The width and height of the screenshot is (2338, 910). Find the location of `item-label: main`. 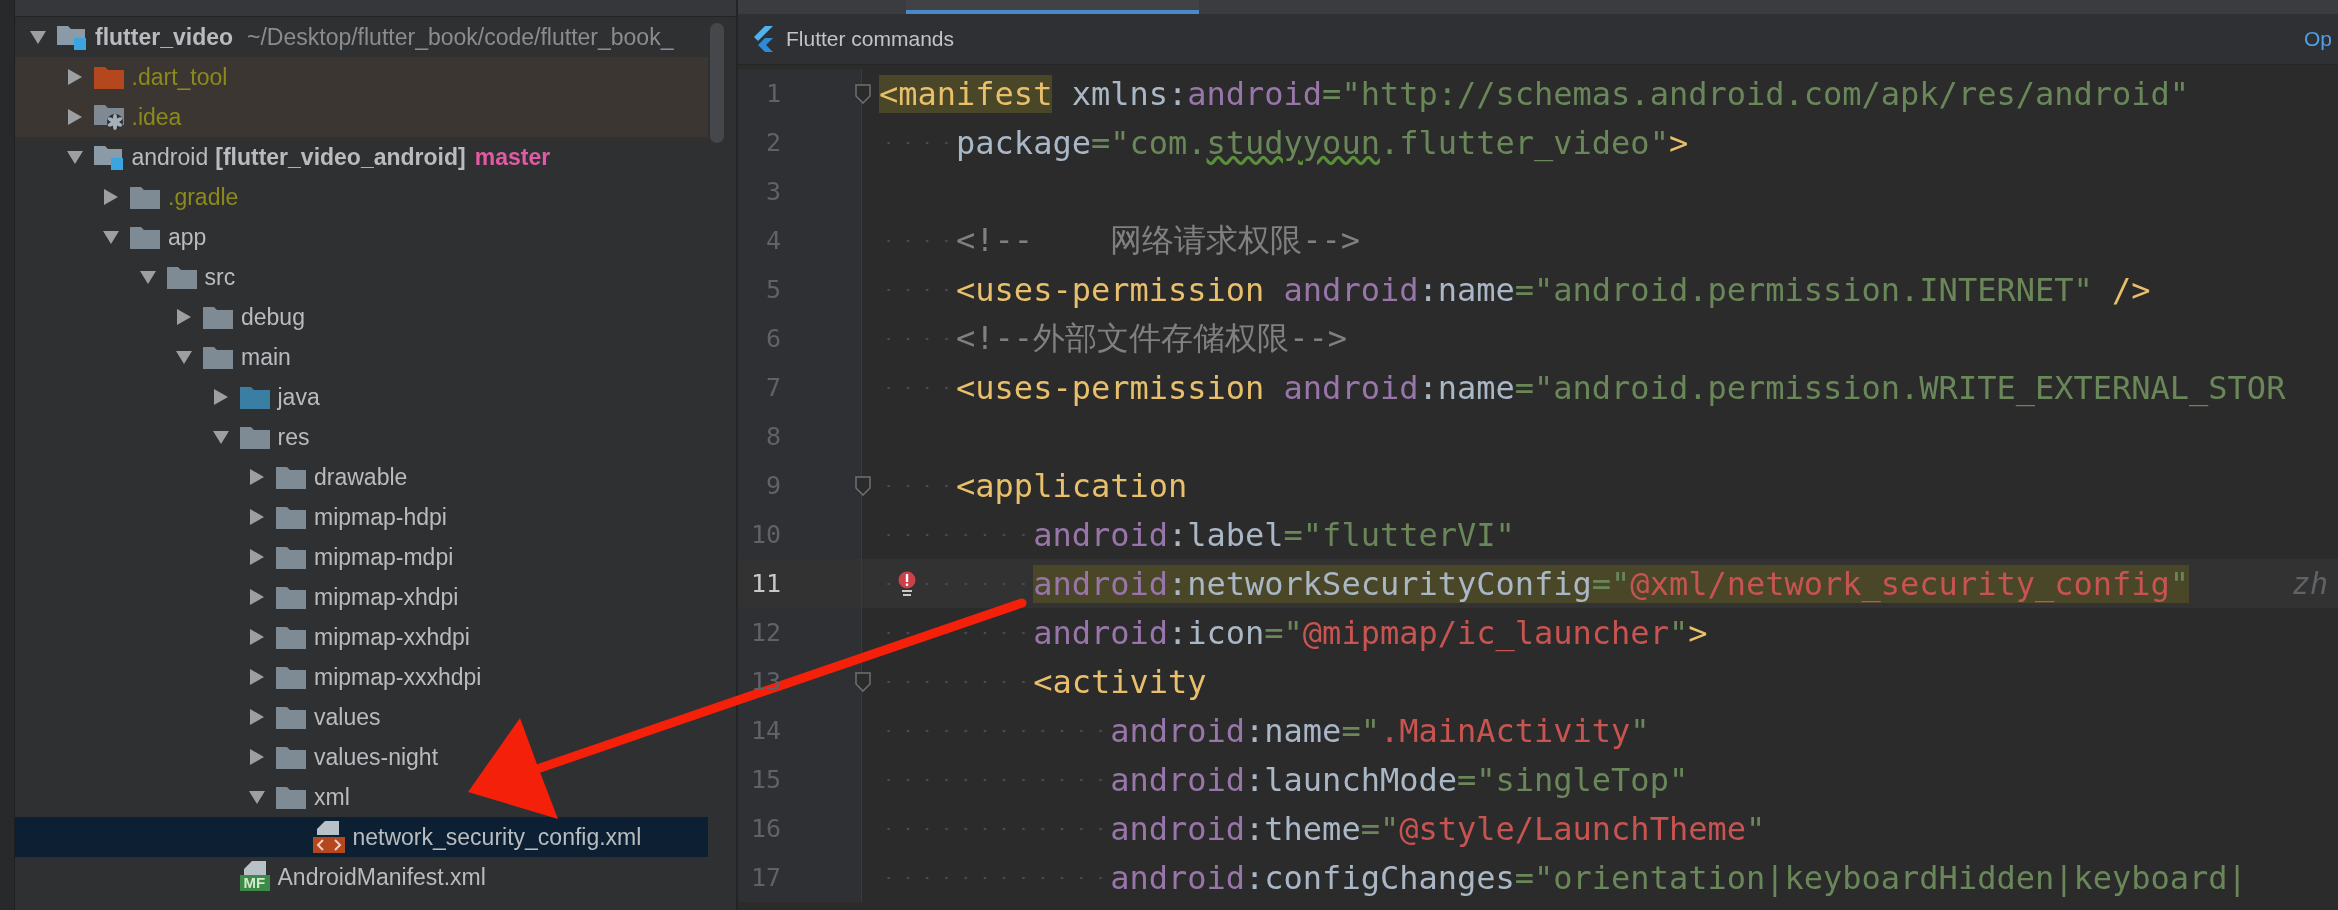

item-label: main is located at coordinates (266, 357).